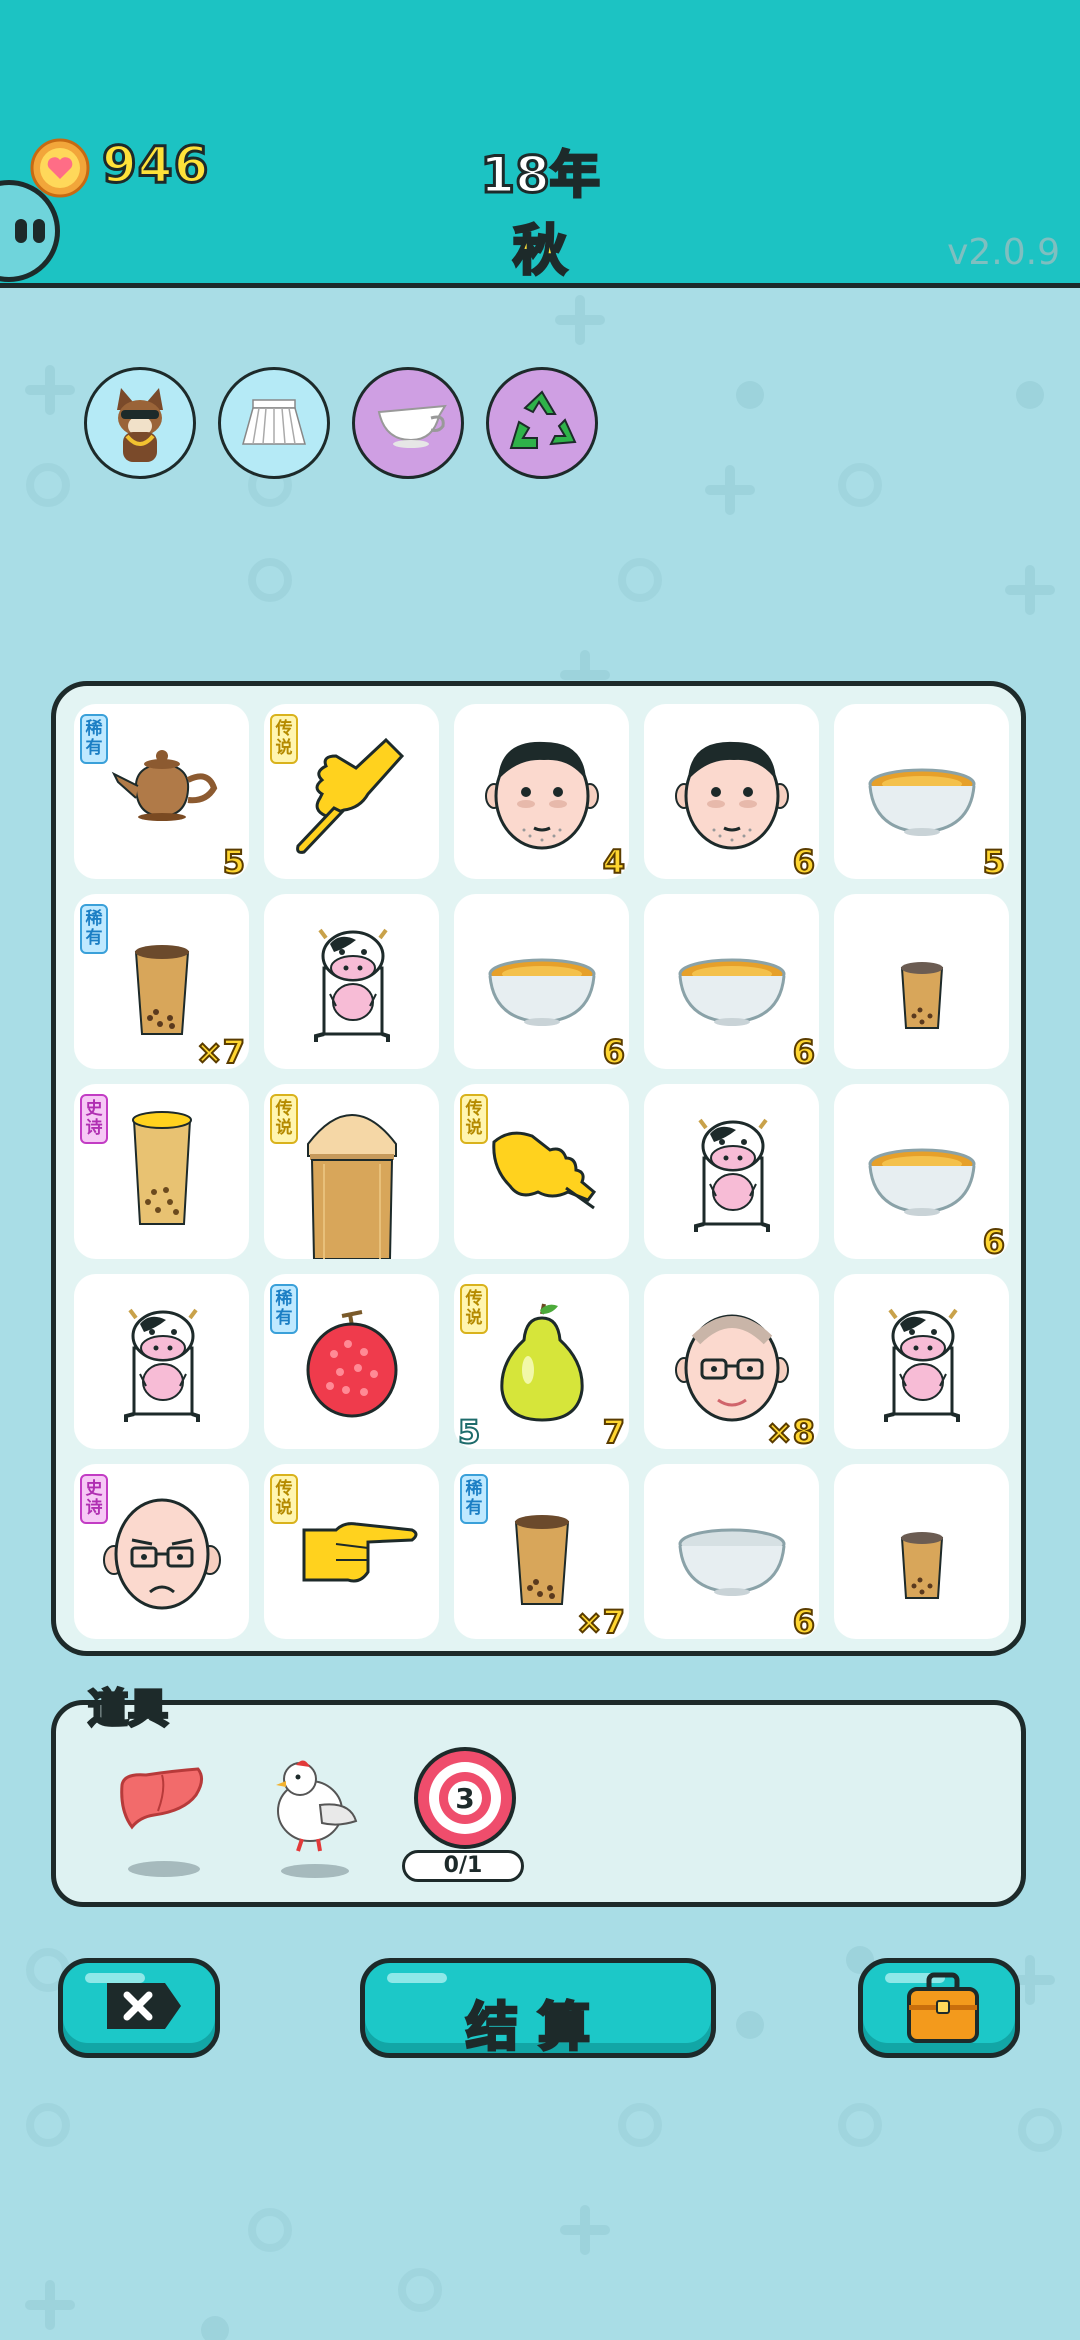  Describe the element at coordinates (463, 1866) in the screenshot. I see `target-progress: 0/1` at that location.